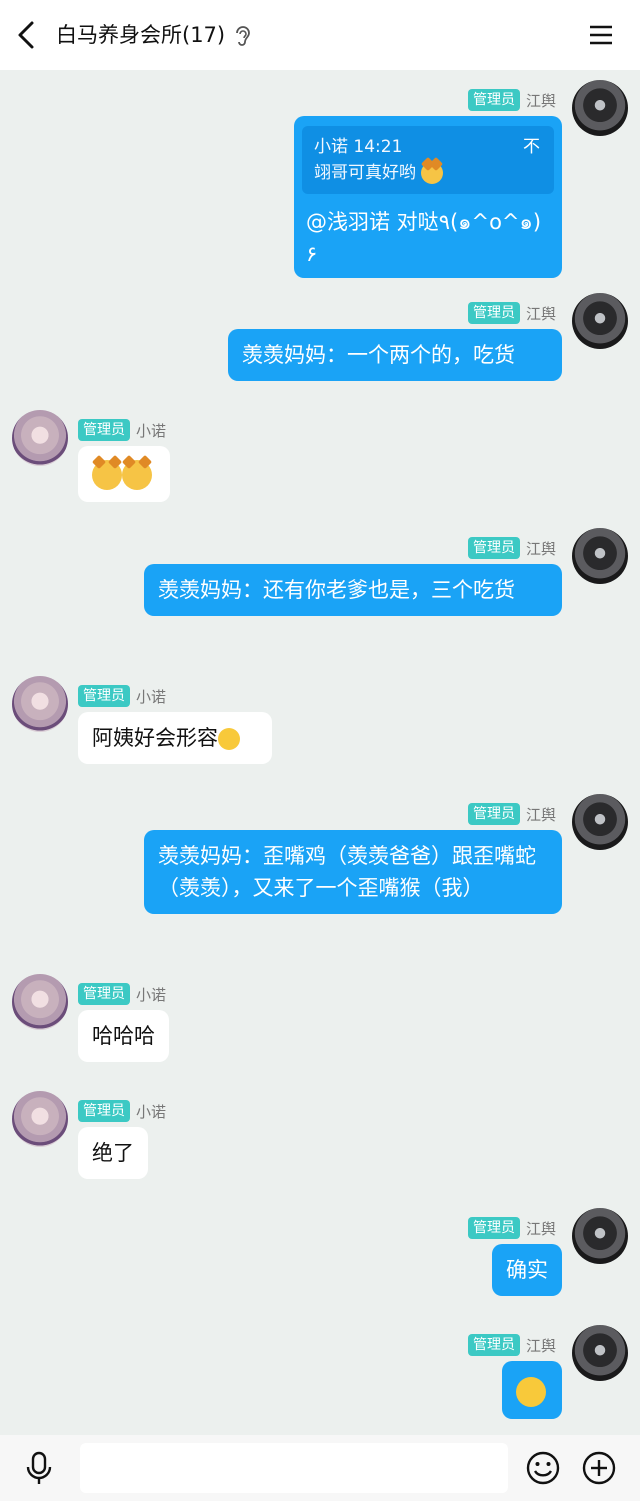 The width and height of the screenshot is (640, 1501). What do you see at coordinates (320, 35) in the screenshot?
I see `chat-header: 白马养身会所(17)` at bounding box center [320, 35].